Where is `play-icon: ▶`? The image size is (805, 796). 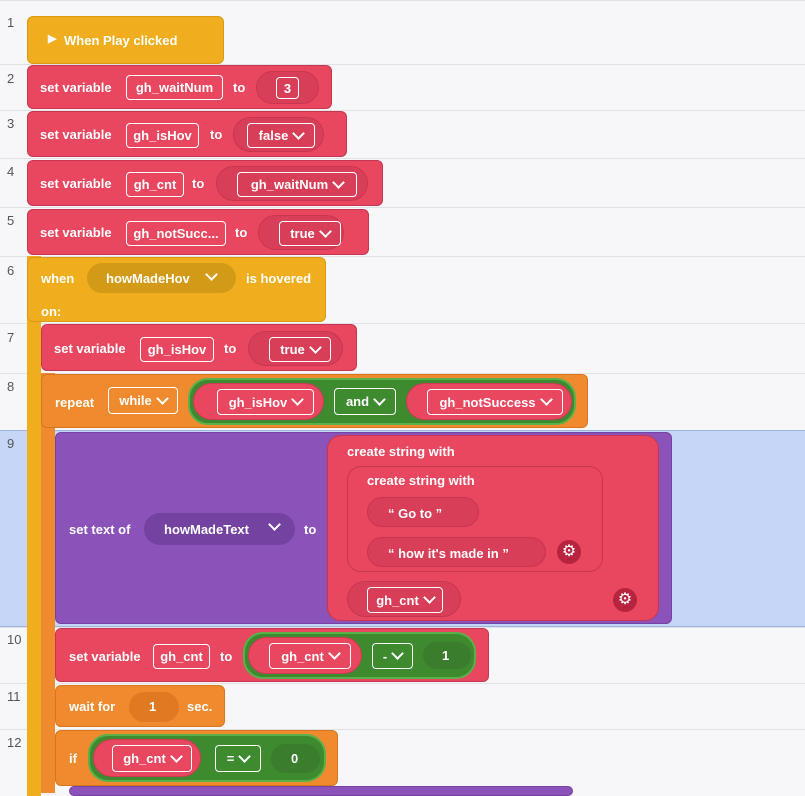 play-icon: ▶ is located at coordinates (52, 39).